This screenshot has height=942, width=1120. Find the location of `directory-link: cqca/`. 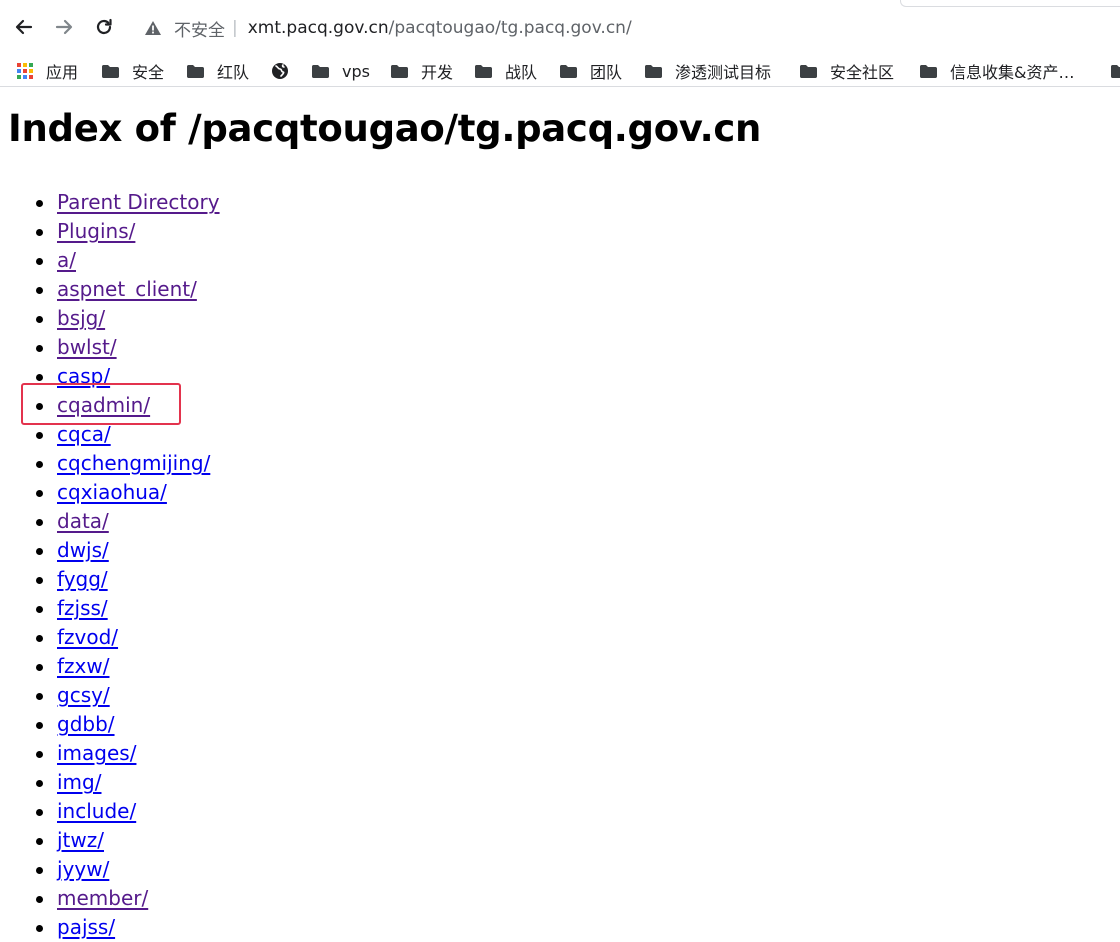

directory-link: cqca/ is located at coordinates (84, 434).